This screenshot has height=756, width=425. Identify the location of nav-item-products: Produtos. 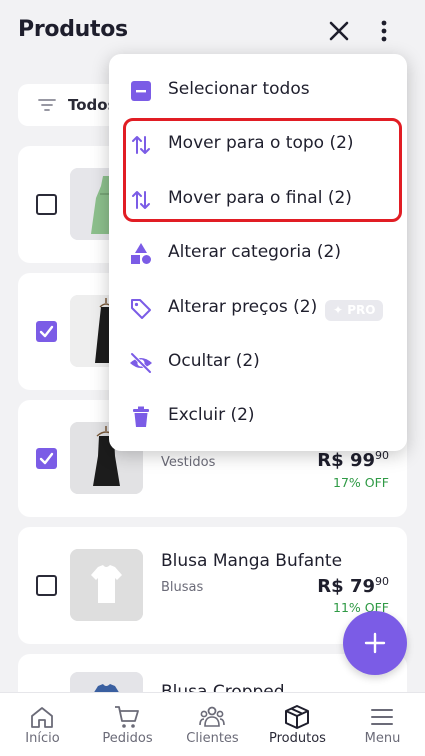
(297, 724).